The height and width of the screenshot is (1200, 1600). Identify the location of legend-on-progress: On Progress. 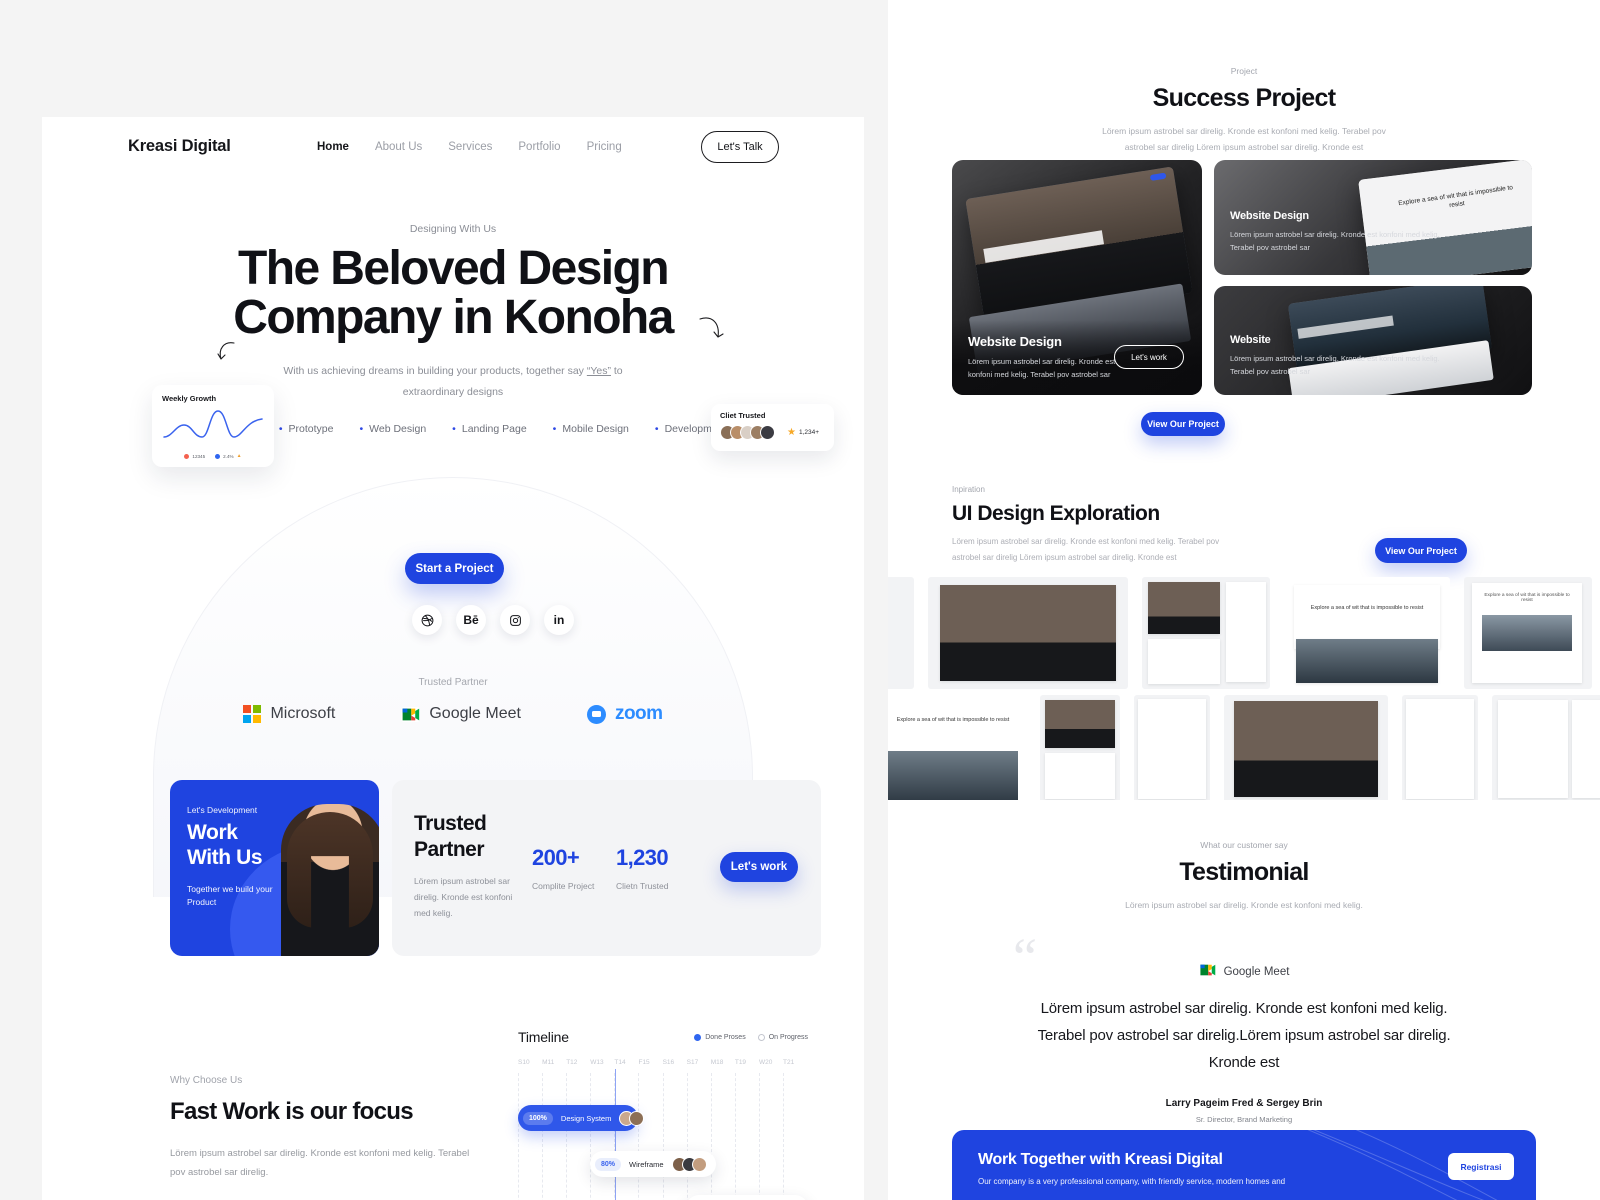
(782, 1037).